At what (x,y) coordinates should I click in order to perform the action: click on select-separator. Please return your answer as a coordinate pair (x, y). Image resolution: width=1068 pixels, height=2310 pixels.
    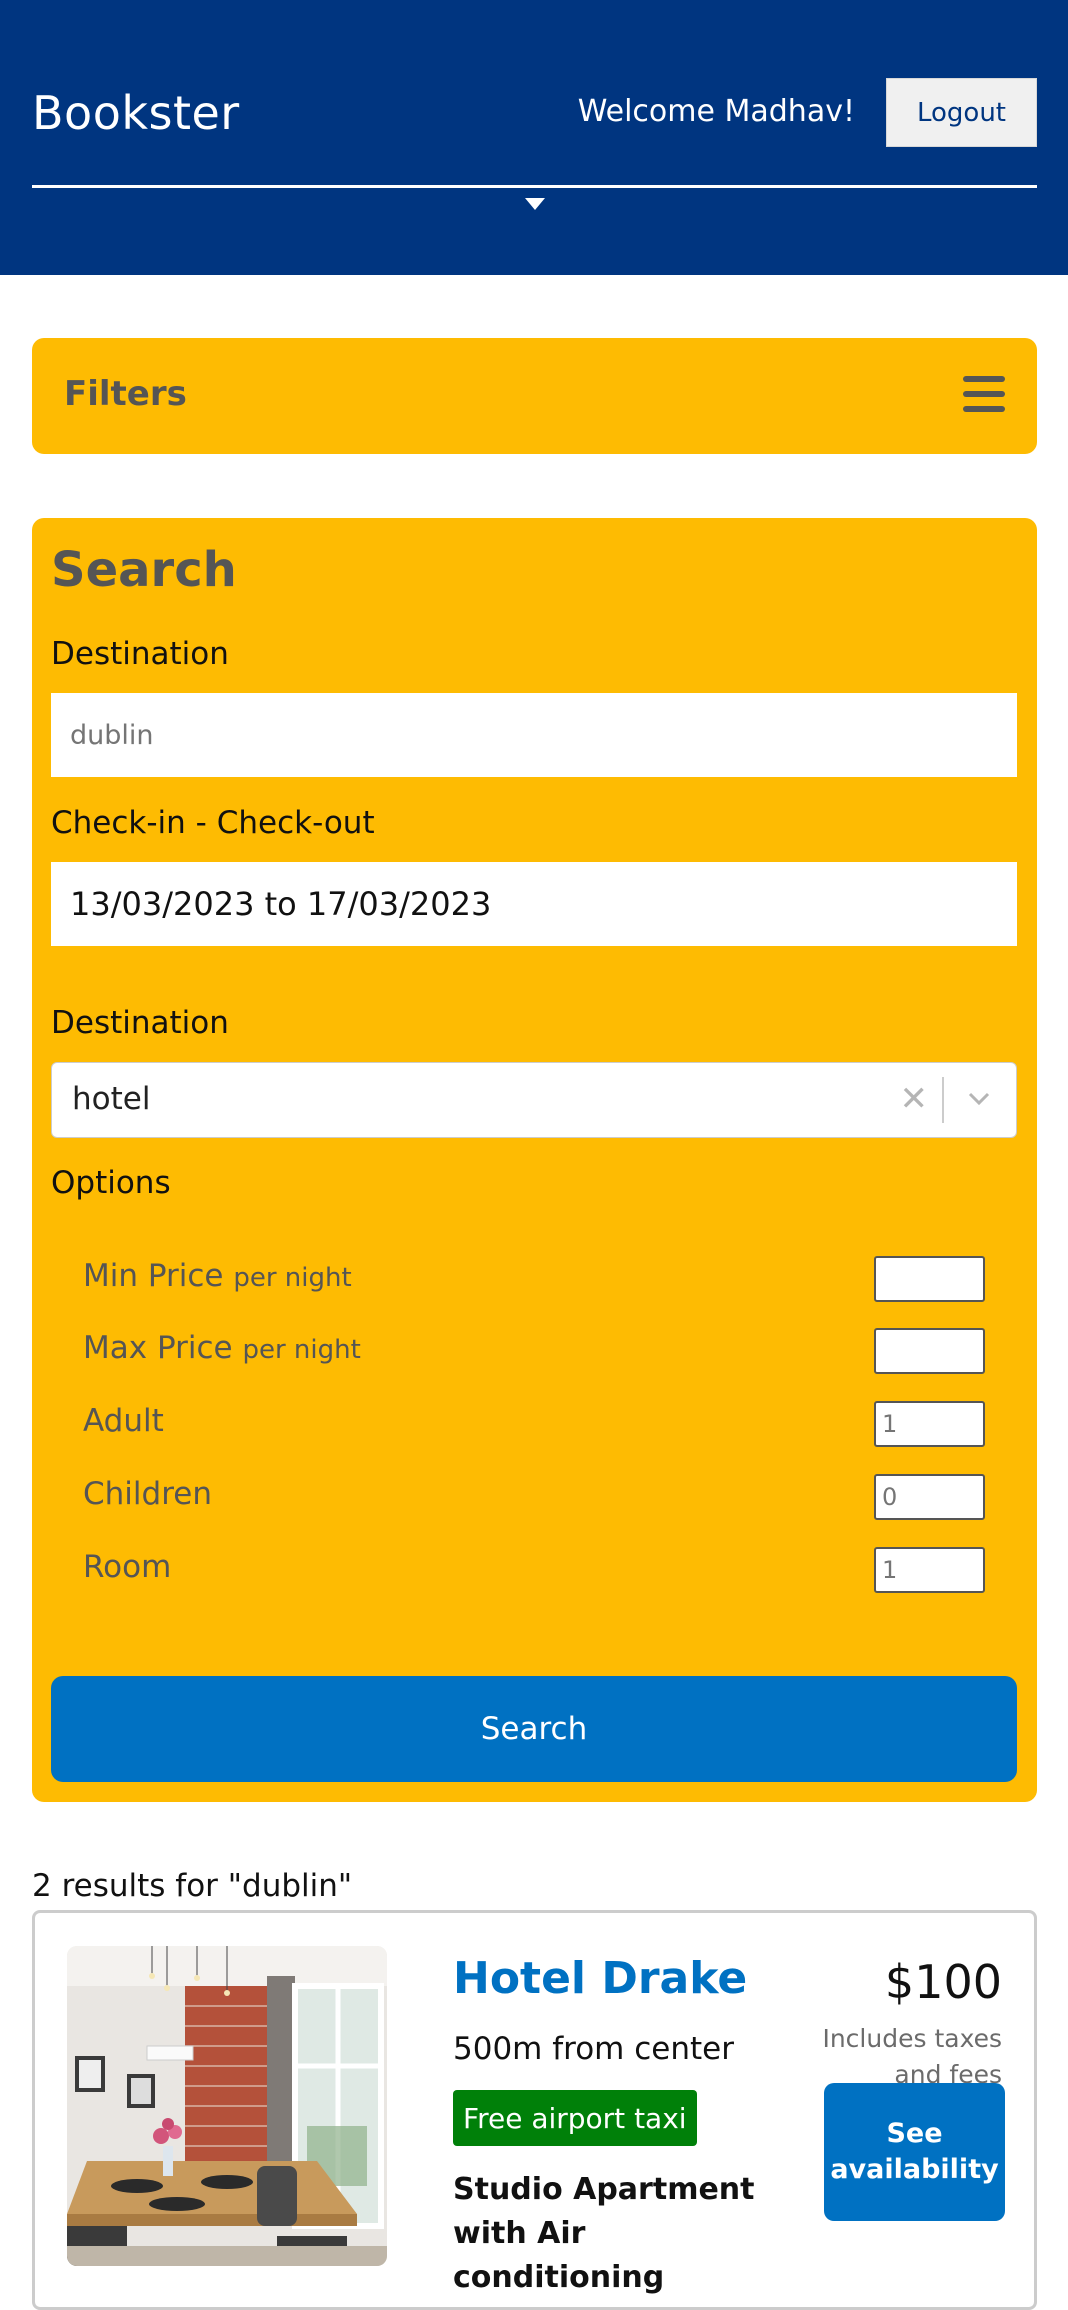
    Looking at the image, I should click on (943, 1100).